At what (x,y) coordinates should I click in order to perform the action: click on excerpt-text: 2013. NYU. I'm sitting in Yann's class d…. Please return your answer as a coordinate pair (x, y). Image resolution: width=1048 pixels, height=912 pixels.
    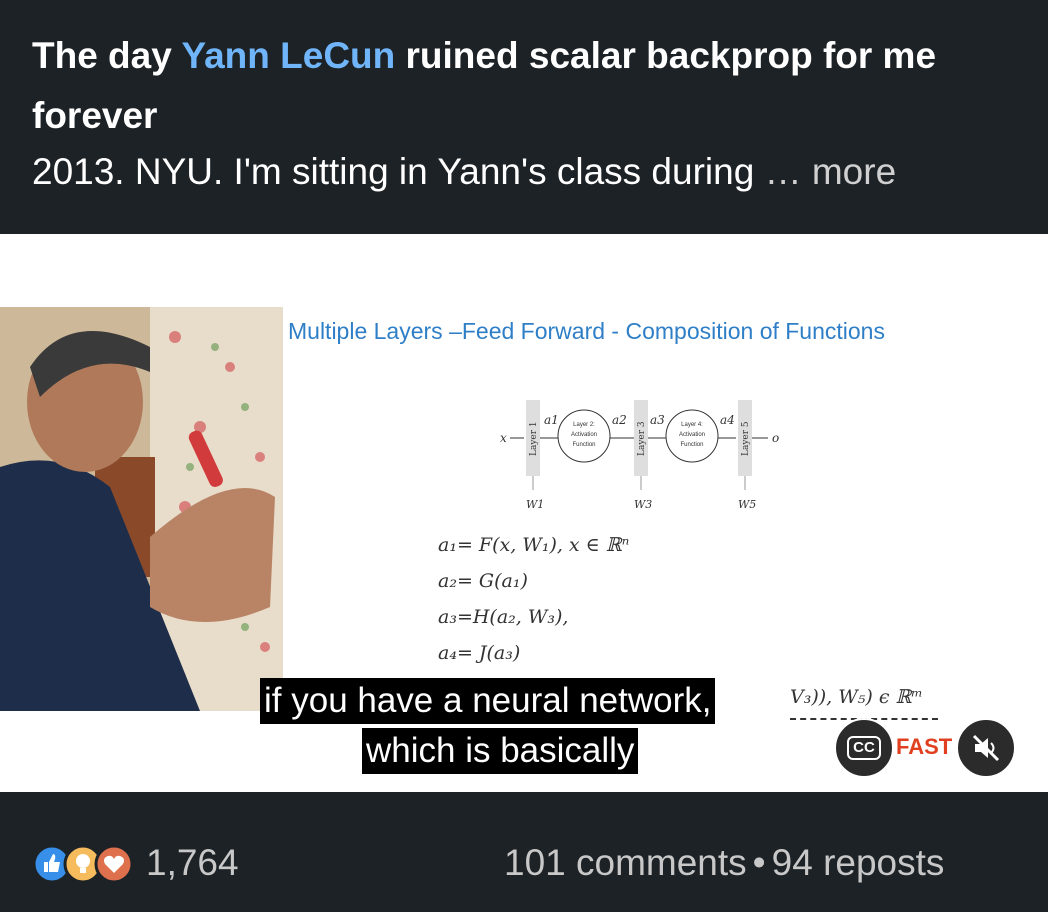
    Looking at the image, I should click on (393, 171).